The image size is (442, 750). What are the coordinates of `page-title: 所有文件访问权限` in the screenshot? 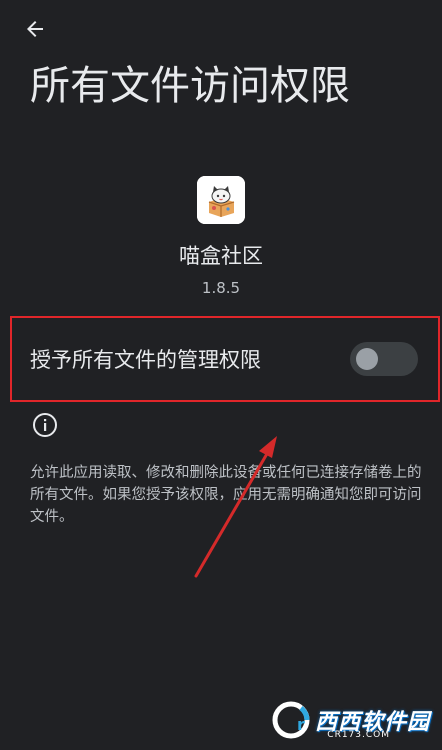 It's located at (190, 86).